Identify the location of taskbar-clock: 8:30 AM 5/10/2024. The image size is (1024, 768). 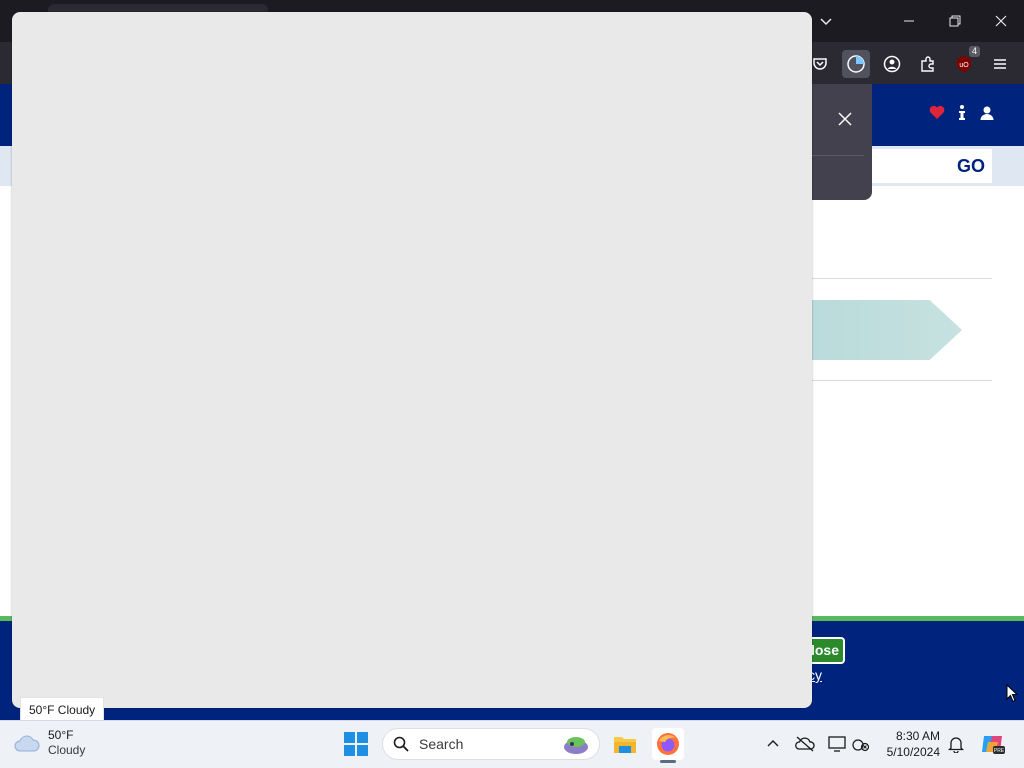
(910, 744).